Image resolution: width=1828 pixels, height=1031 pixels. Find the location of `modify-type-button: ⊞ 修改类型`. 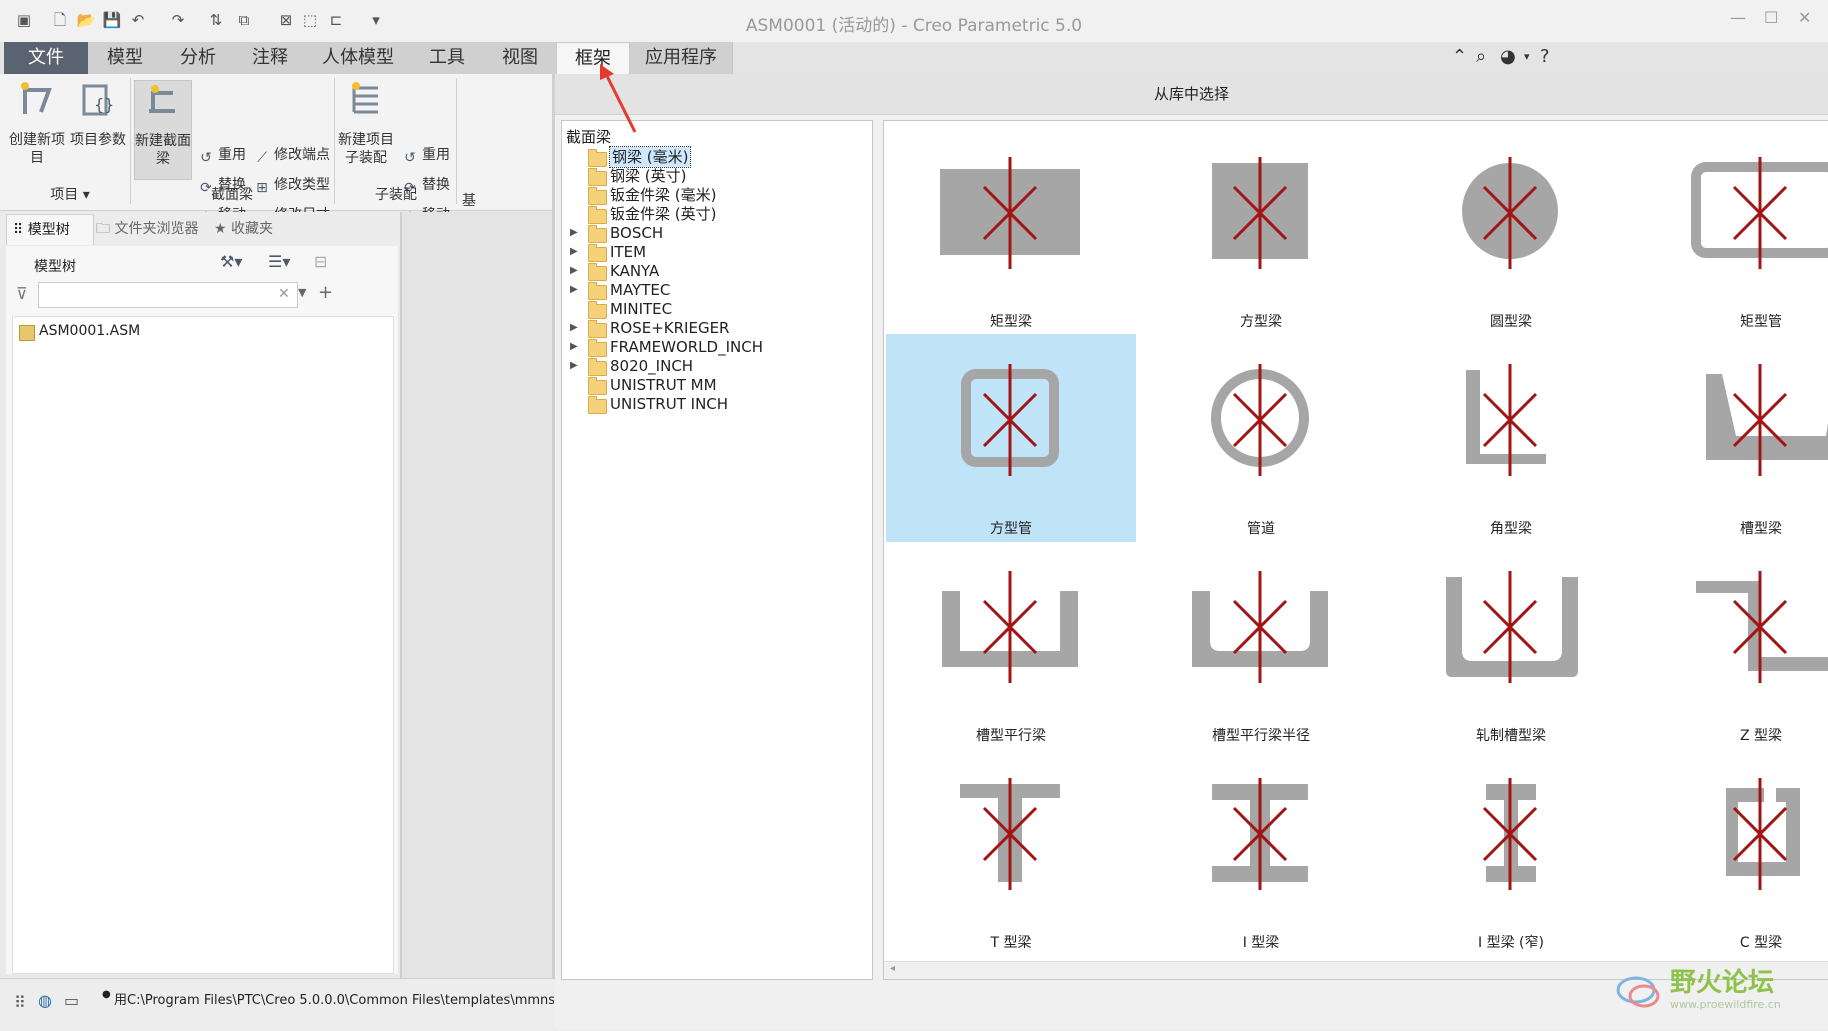

modify-type-button: ⊞ 修改类型 is located at coordinates (292, 185).